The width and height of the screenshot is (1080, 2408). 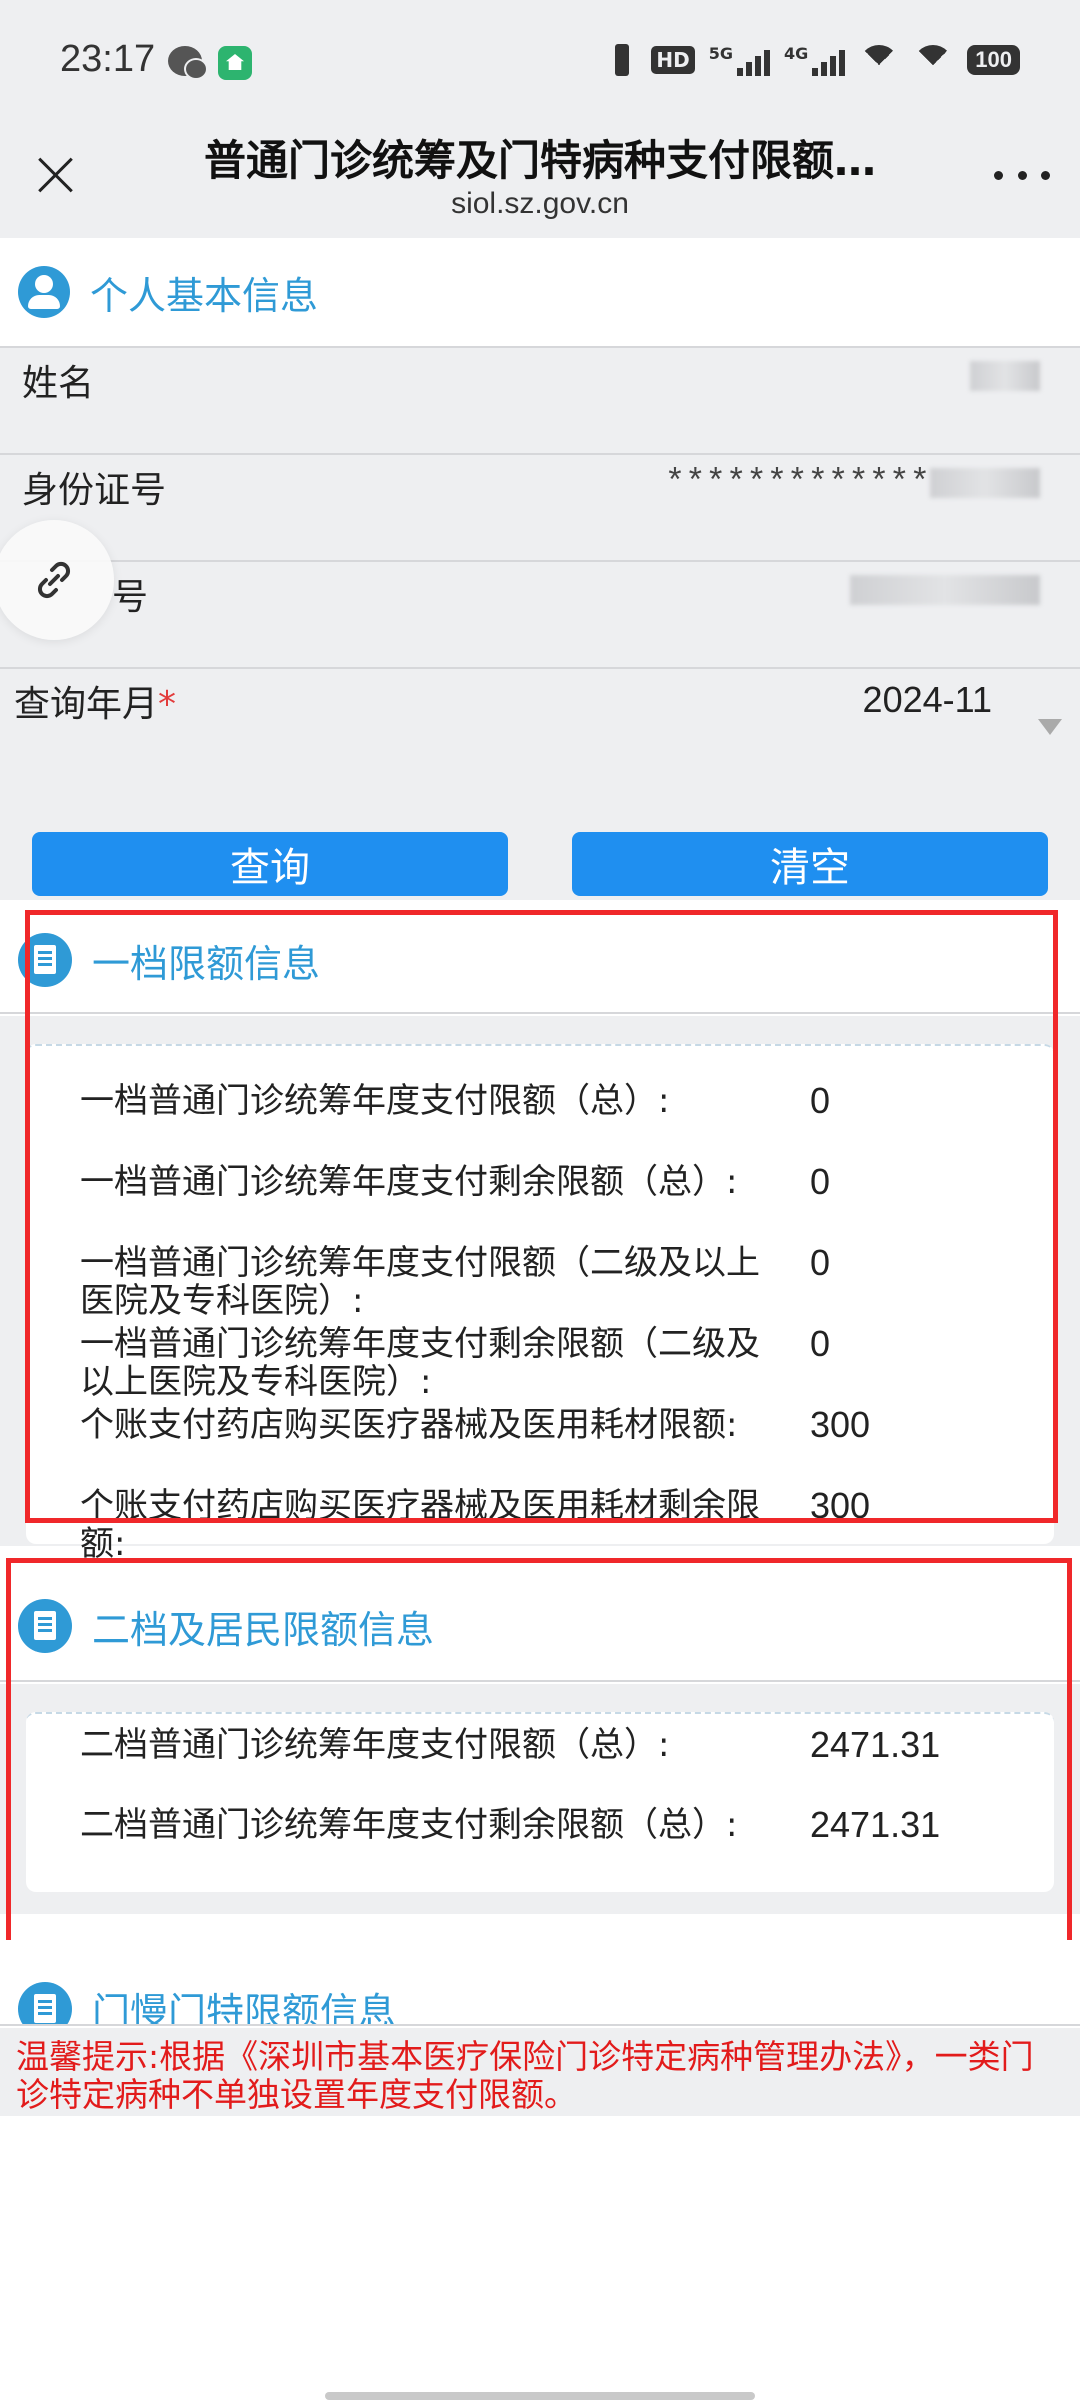 I want to click on month-row: 查询年月* 2024-11, so click(x=540, y=720).